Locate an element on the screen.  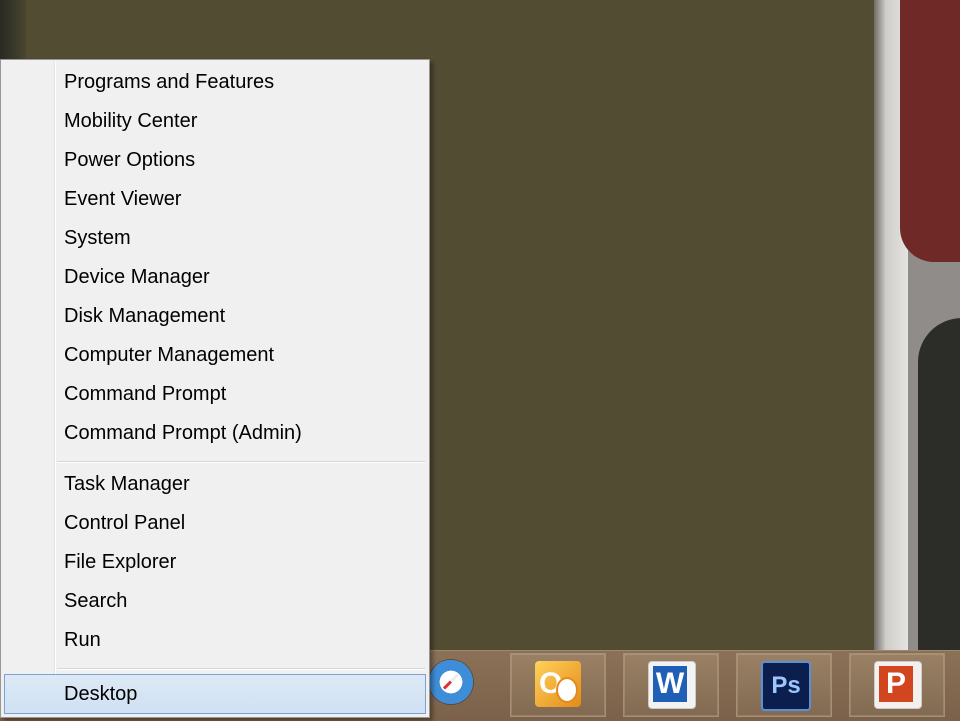
menu-item-disk-management: Disk Management is located at coordinates (215, 317).